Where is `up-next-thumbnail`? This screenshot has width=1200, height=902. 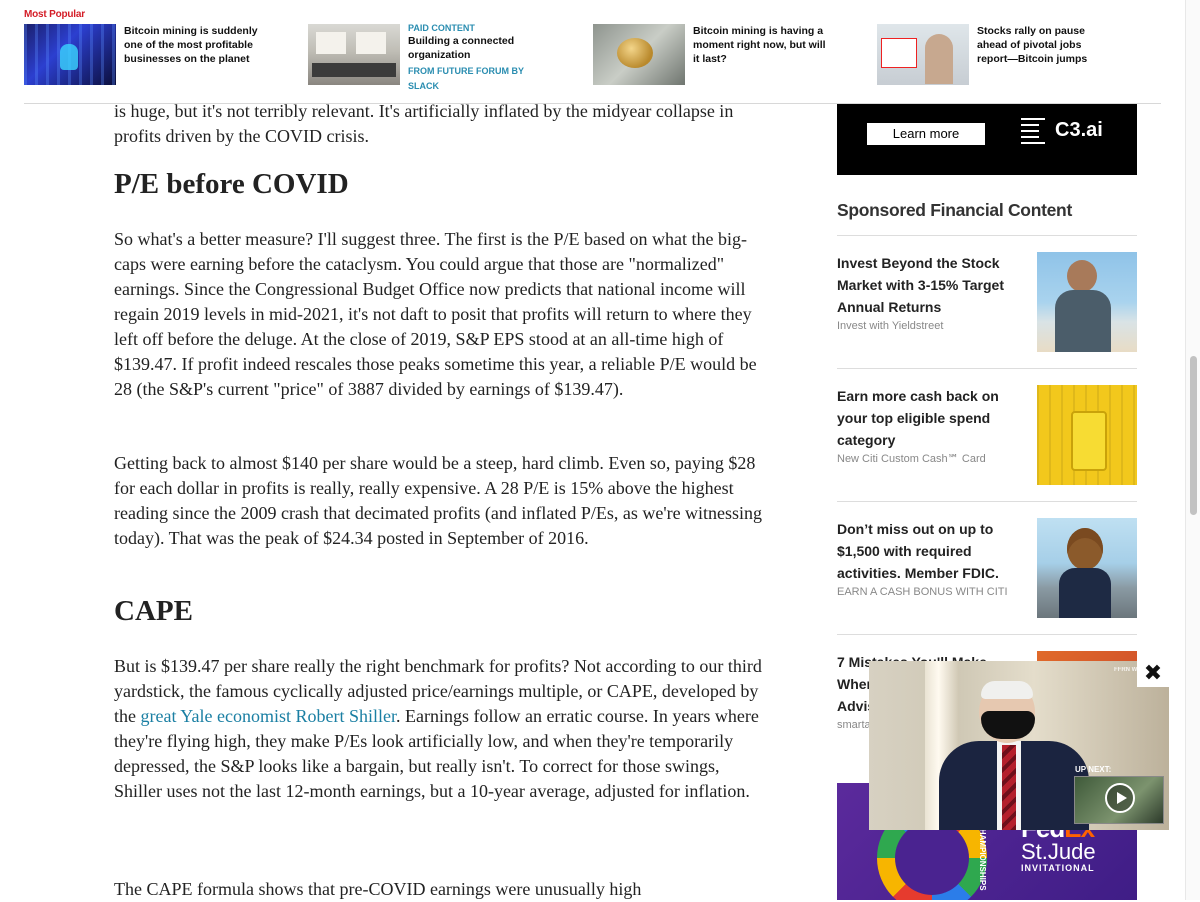 up-next-thumbnail is located at coordinates (1119, 800).